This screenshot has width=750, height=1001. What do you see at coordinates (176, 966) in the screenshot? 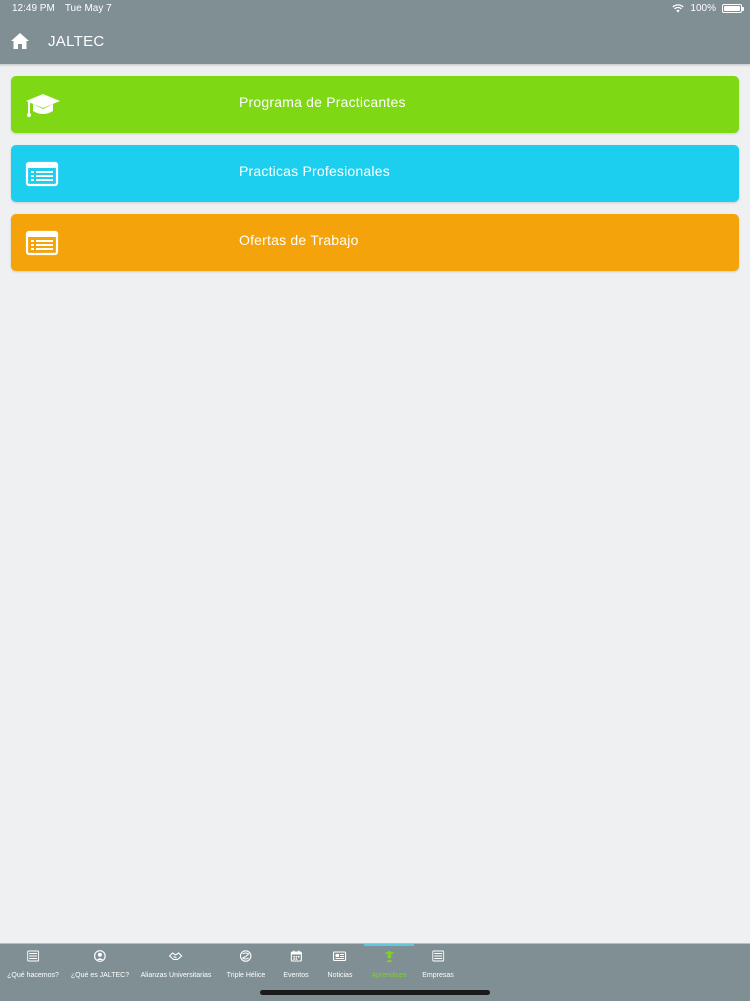
I see `tab-alianzas-universitarias: Alianzas Universitarias` at bounding box center [176, 966].